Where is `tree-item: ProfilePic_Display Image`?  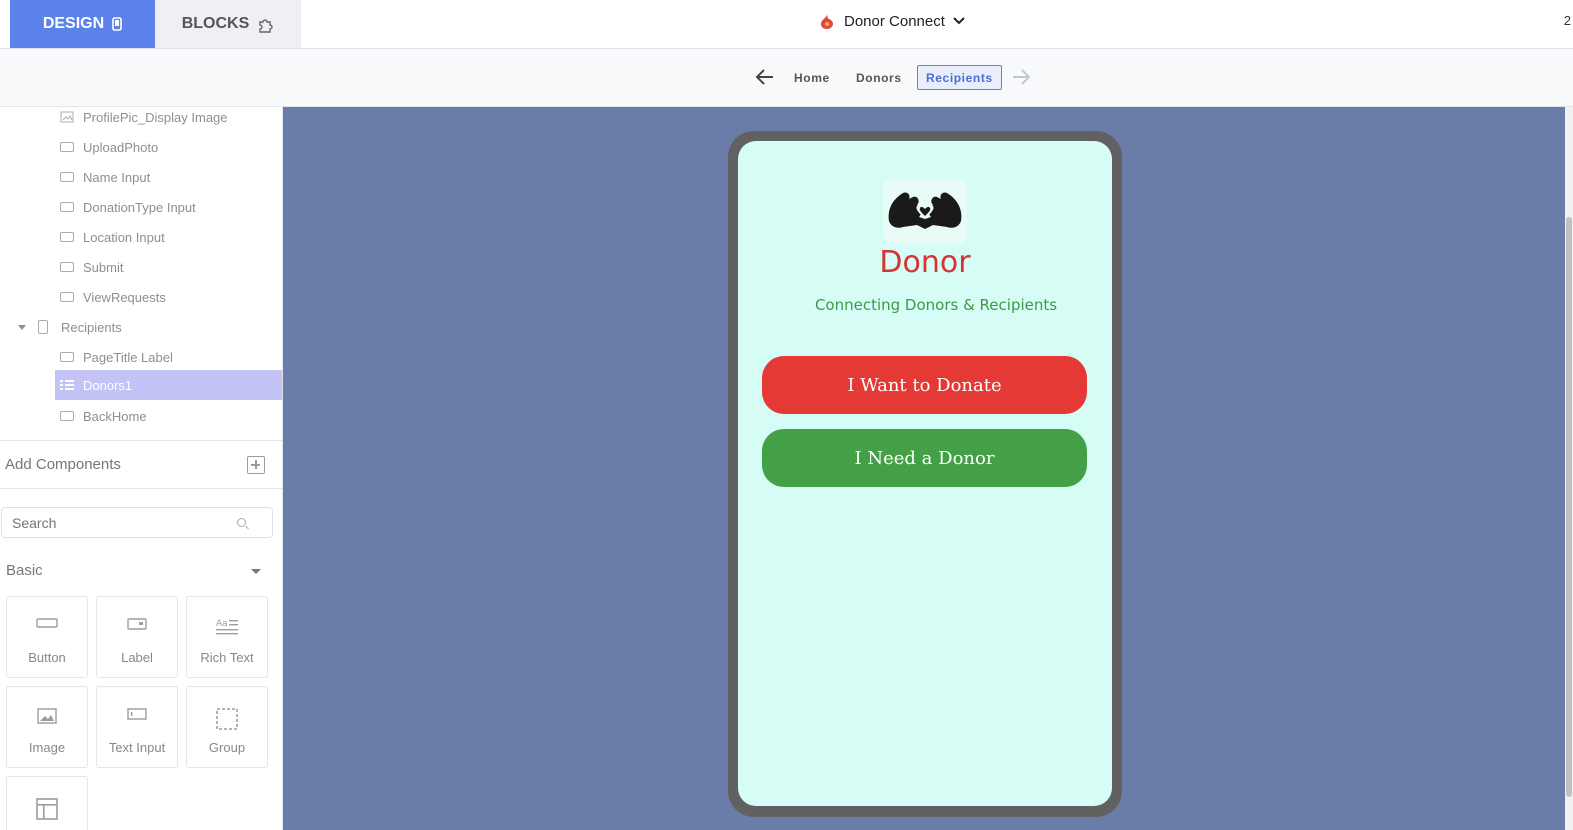
tree-item: ProfilePic_Display Image is located at coordinates (141, 119).